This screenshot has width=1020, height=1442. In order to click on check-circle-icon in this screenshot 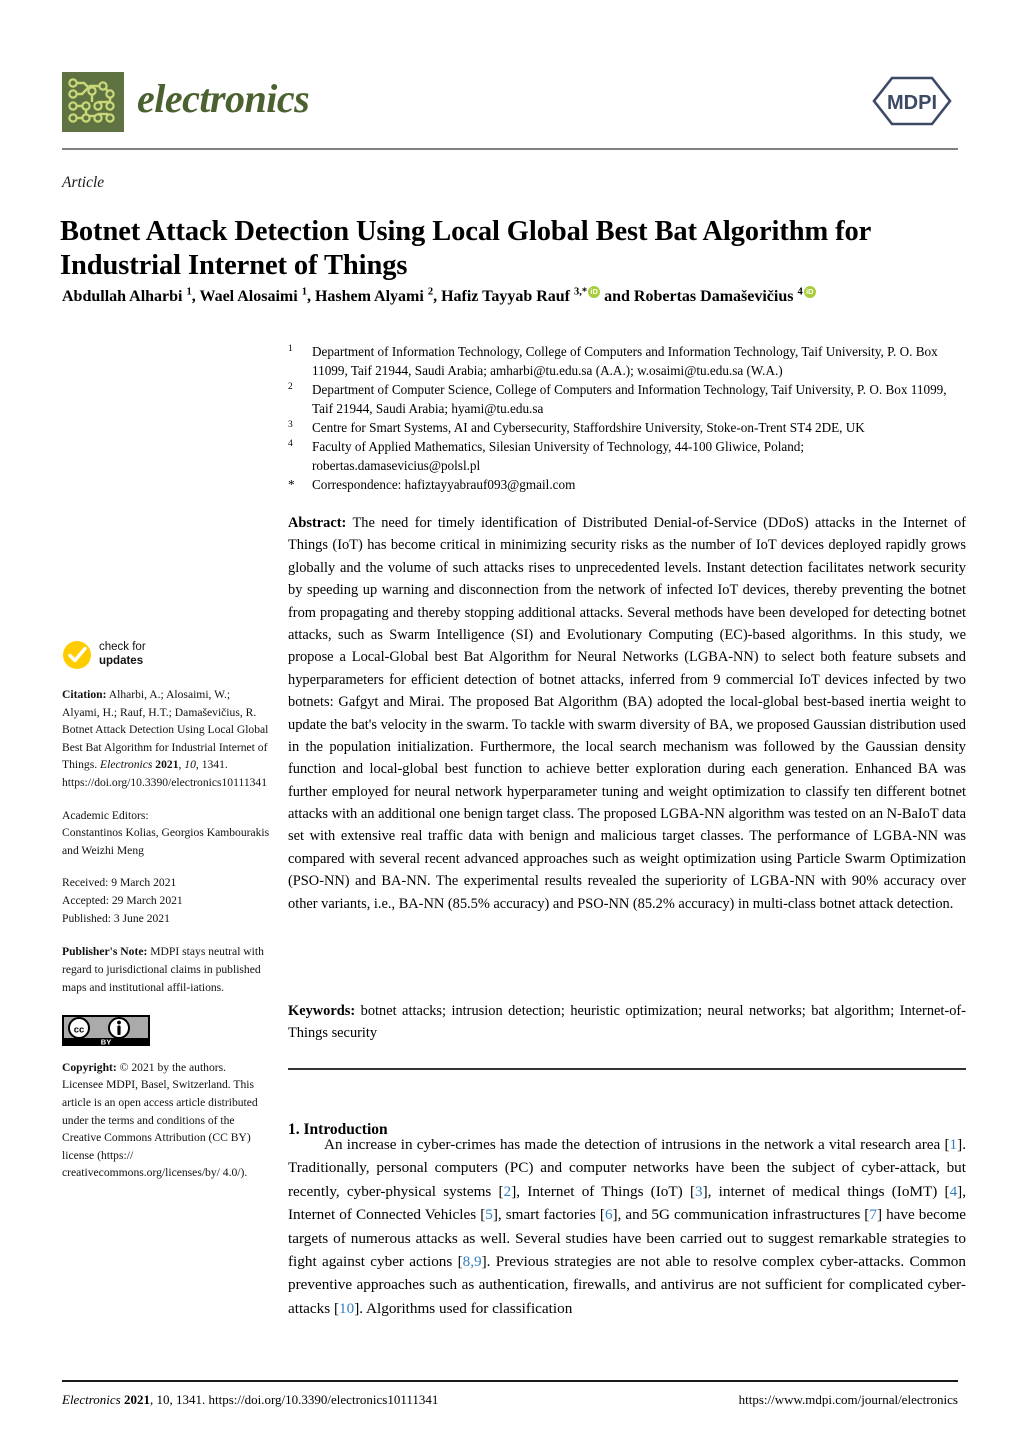, I will do `click(77, 655)`.